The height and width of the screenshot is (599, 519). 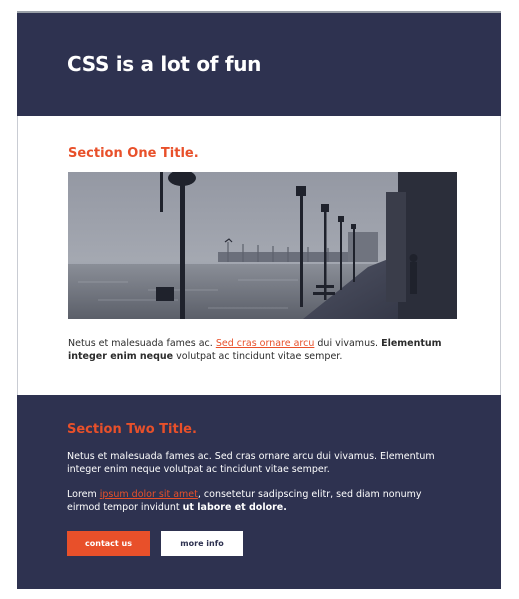 I want to click on paragraph-text: dui vivamus., so click(x=348, y=343).